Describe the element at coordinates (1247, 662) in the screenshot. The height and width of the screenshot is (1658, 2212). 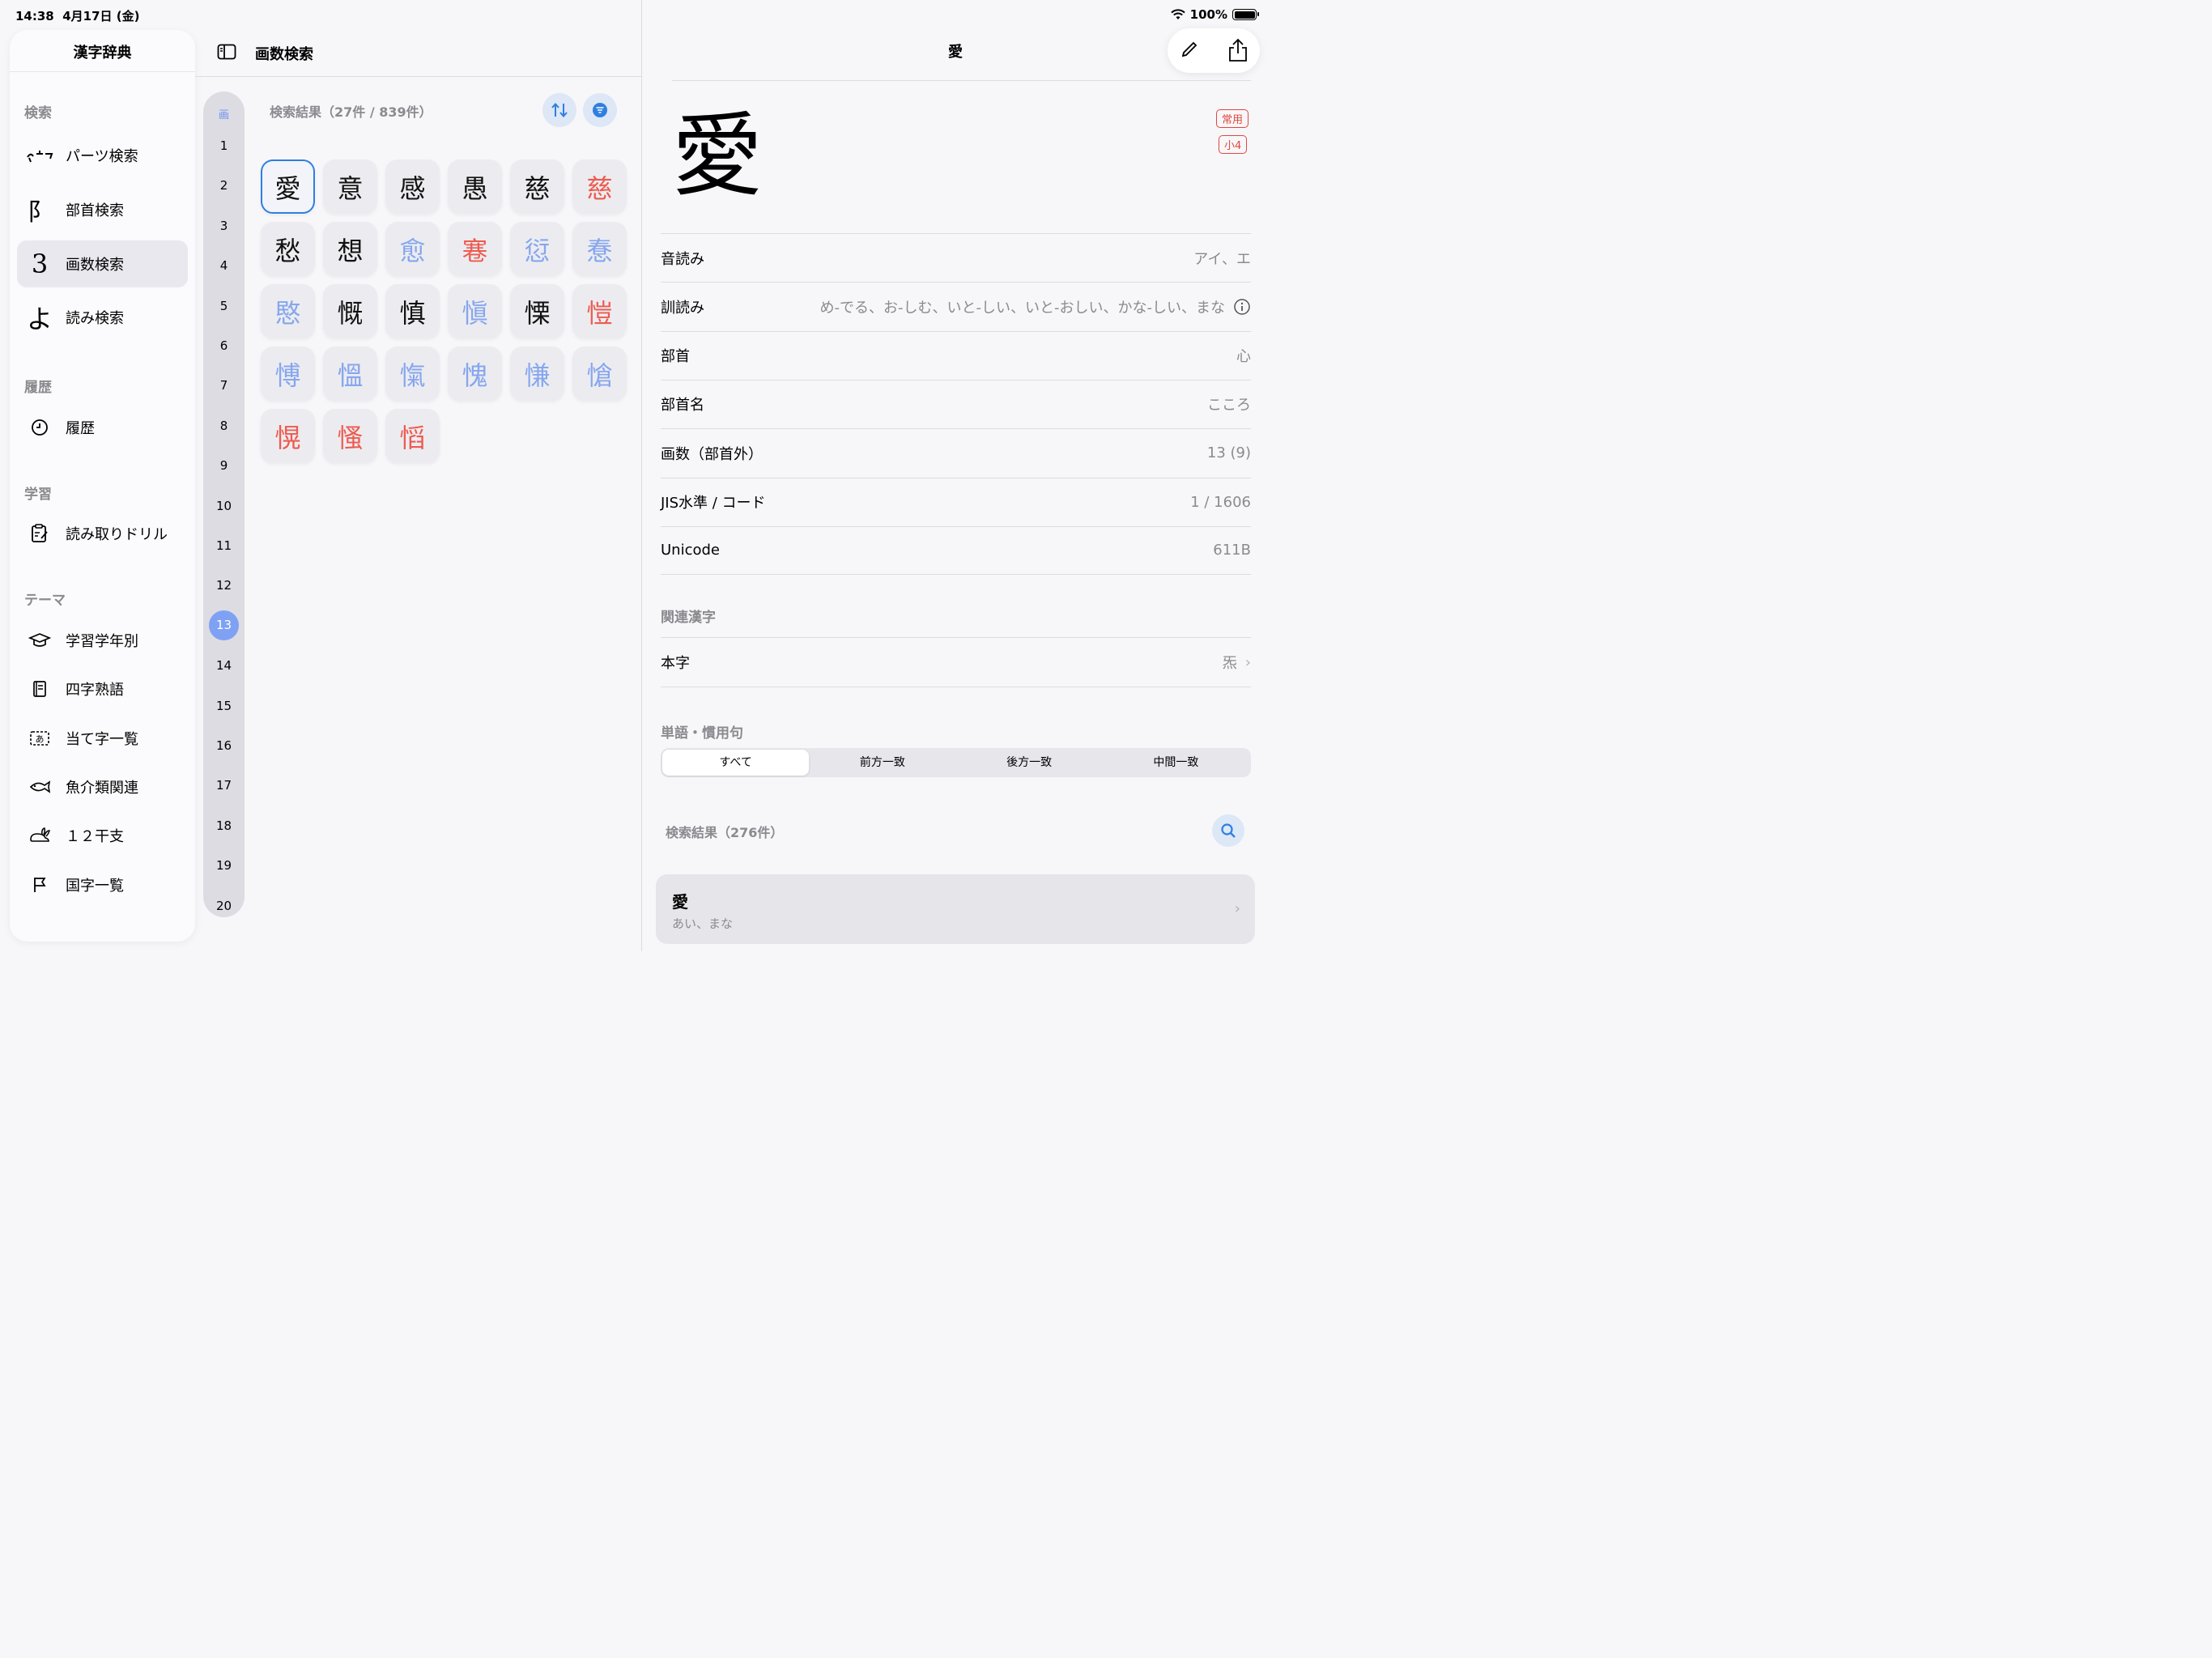
I see `chevron-right-icon: ›` at that location.